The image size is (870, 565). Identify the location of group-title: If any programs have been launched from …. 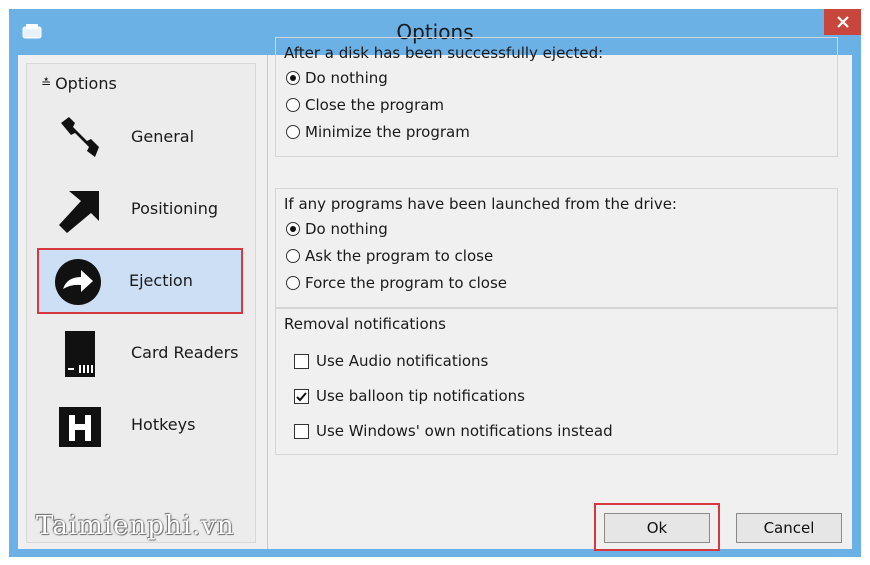
(480, 204).